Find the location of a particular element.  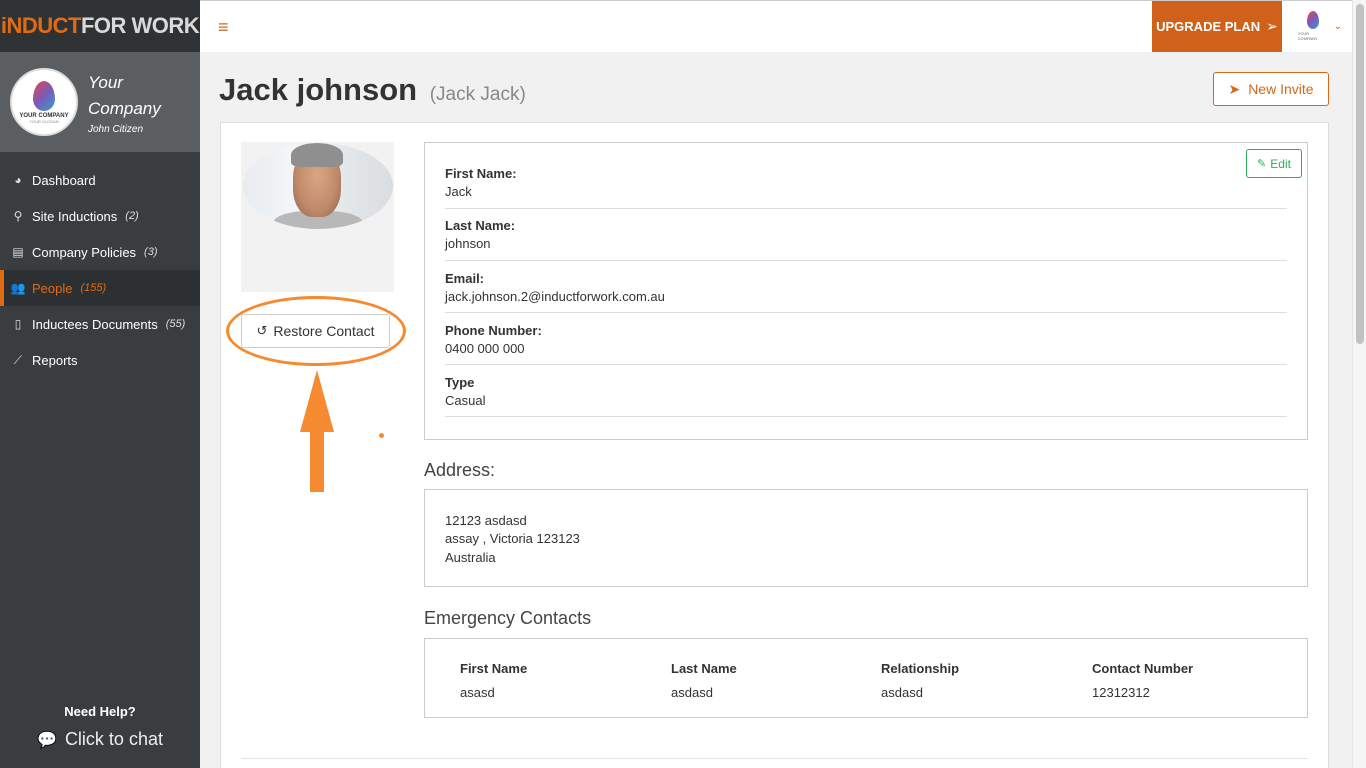

restore-contact-button: ↺ Restore Contact is located at coordinates (315, 331).